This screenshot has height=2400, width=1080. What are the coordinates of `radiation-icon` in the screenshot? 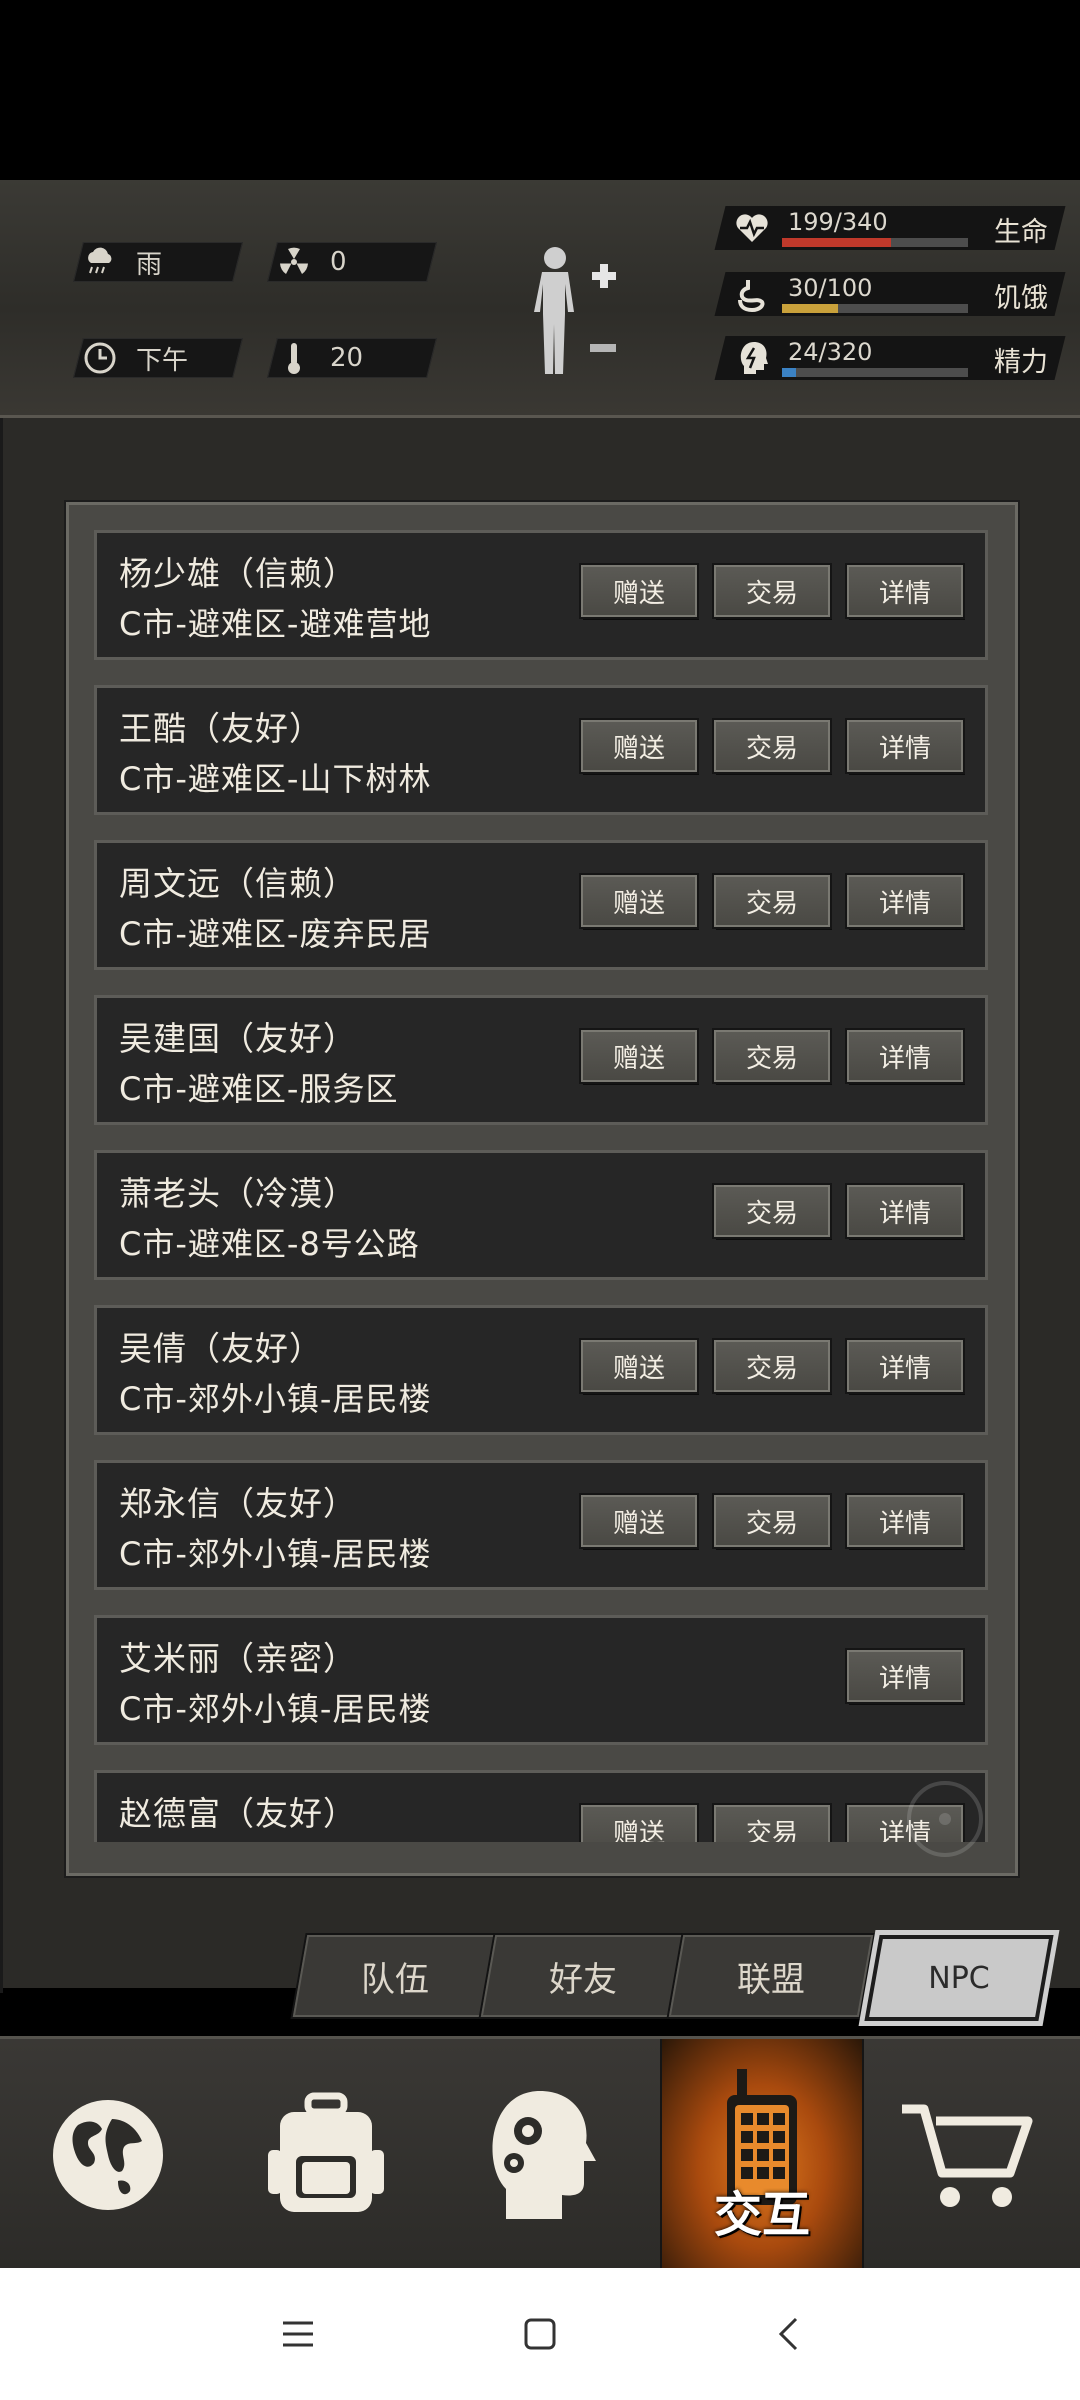 It's located at (294, 262).